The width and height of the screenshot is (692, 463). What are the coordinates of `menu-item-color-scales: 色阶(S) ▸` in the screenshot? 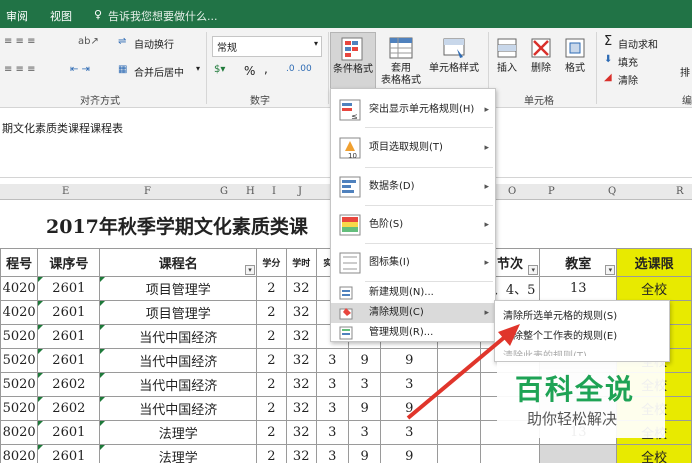 It's located at (413, 225).